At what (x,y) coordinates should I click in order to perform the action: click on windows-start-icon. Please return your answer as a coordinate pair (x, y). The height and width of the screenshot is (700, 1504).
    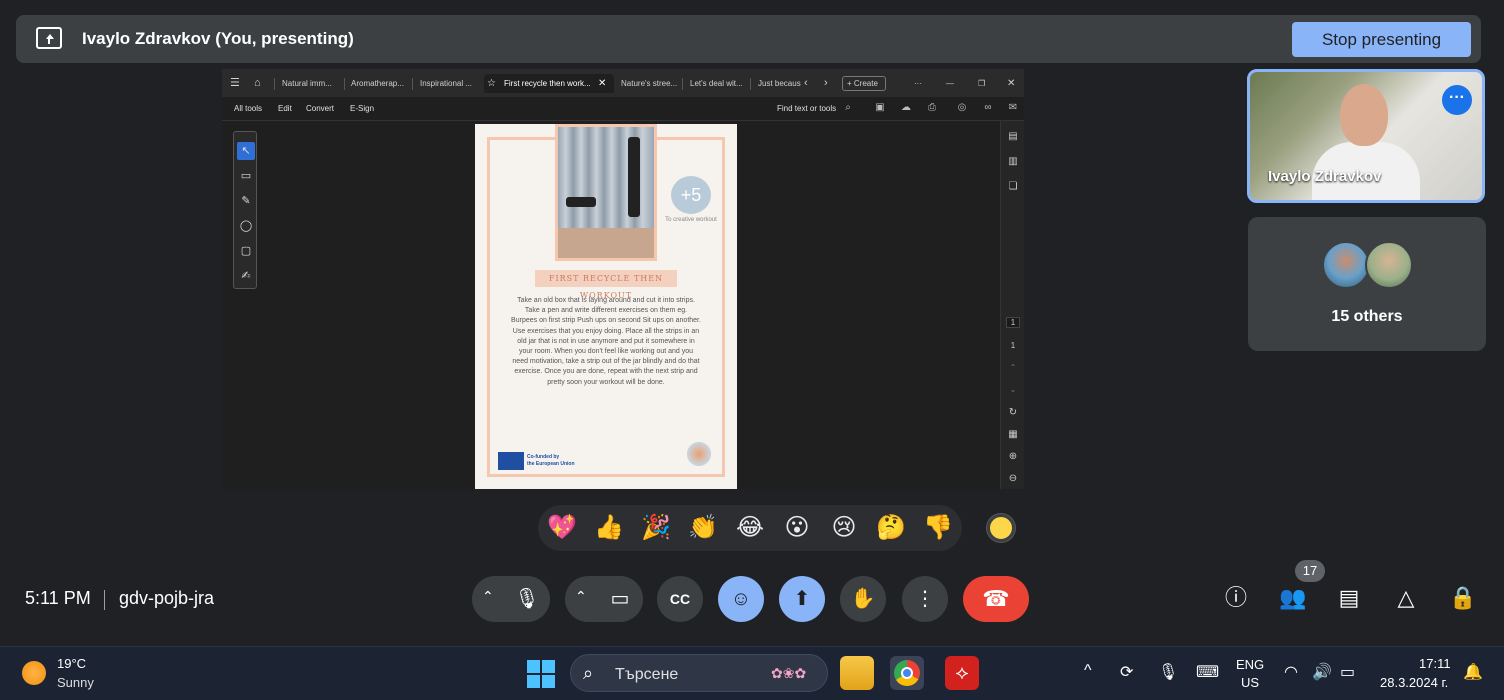
    Looking at the image, I should click on (541, 674).